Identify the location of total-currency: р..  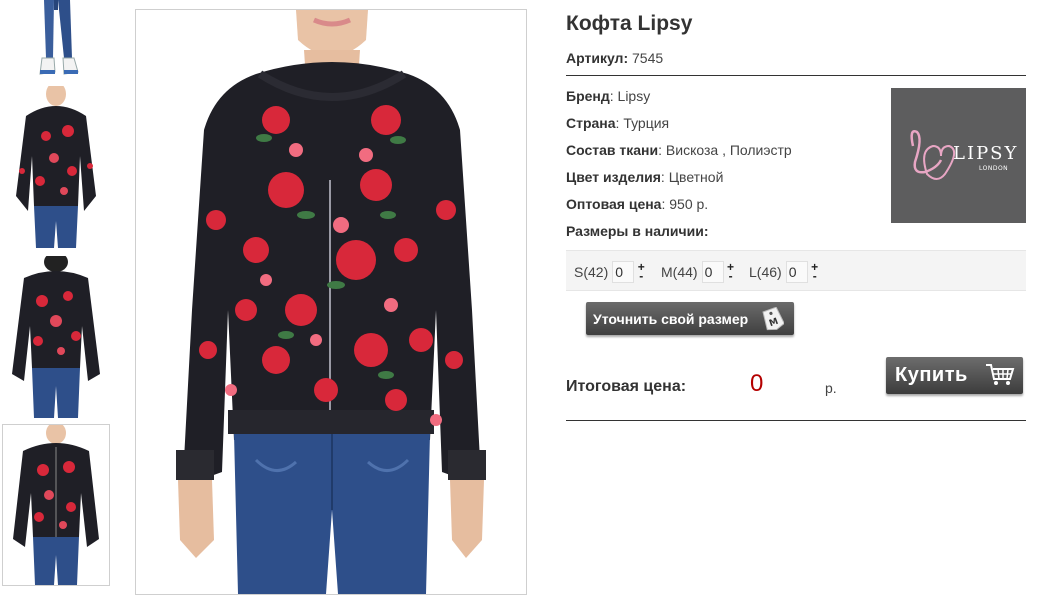
(831, 388).